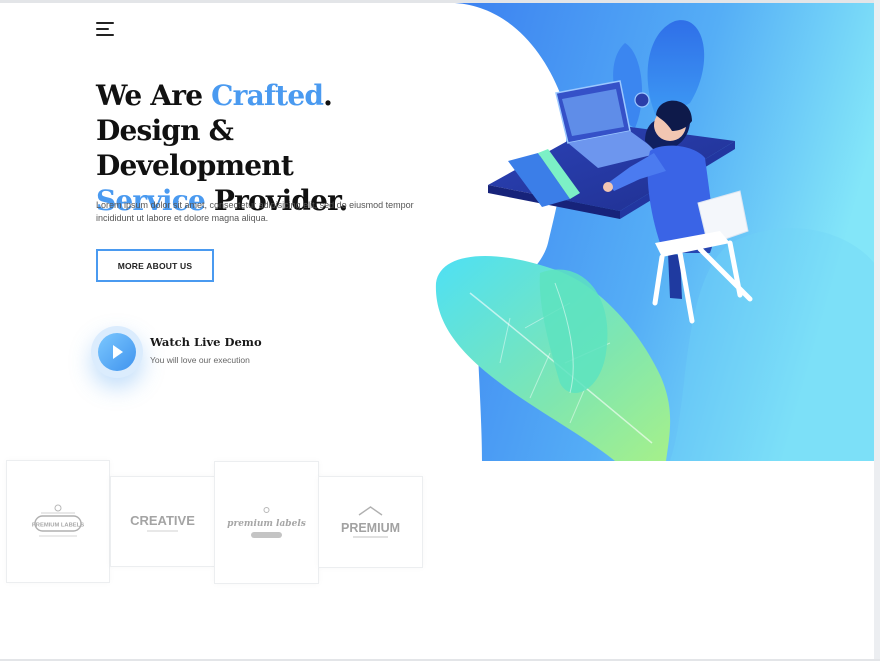  What do you see at coordinates (105, 23) in the screenshot?
I see `hamburger-menu-icon` at bounding box center [105, 23].